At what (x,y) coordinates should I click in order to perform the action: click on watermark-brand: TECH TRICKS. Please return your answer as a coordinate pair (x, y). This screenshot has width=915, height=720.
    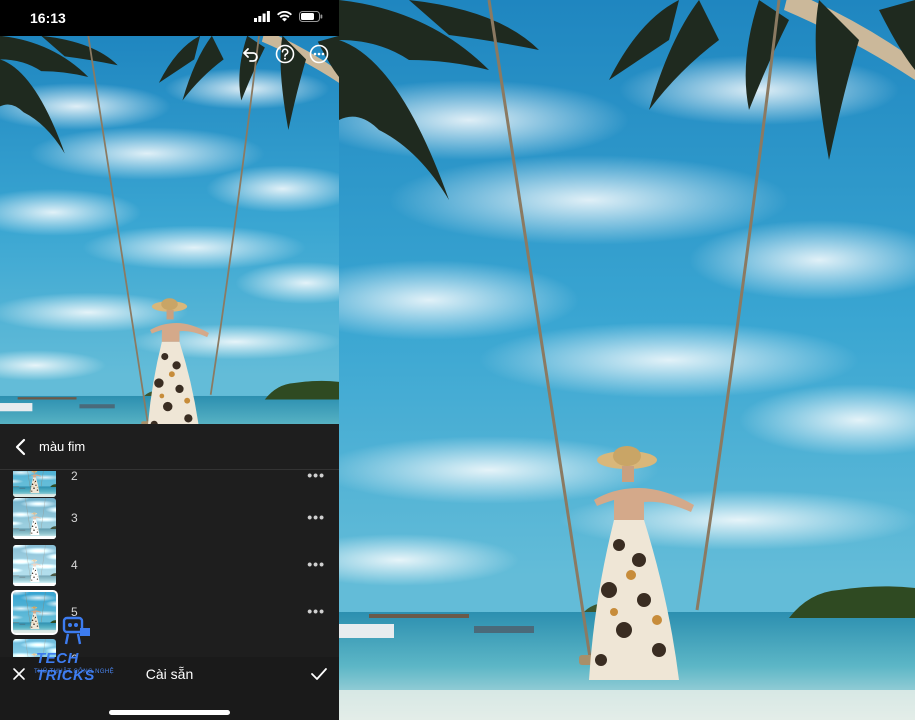
    Looking at the image, I should click on (65, 667).